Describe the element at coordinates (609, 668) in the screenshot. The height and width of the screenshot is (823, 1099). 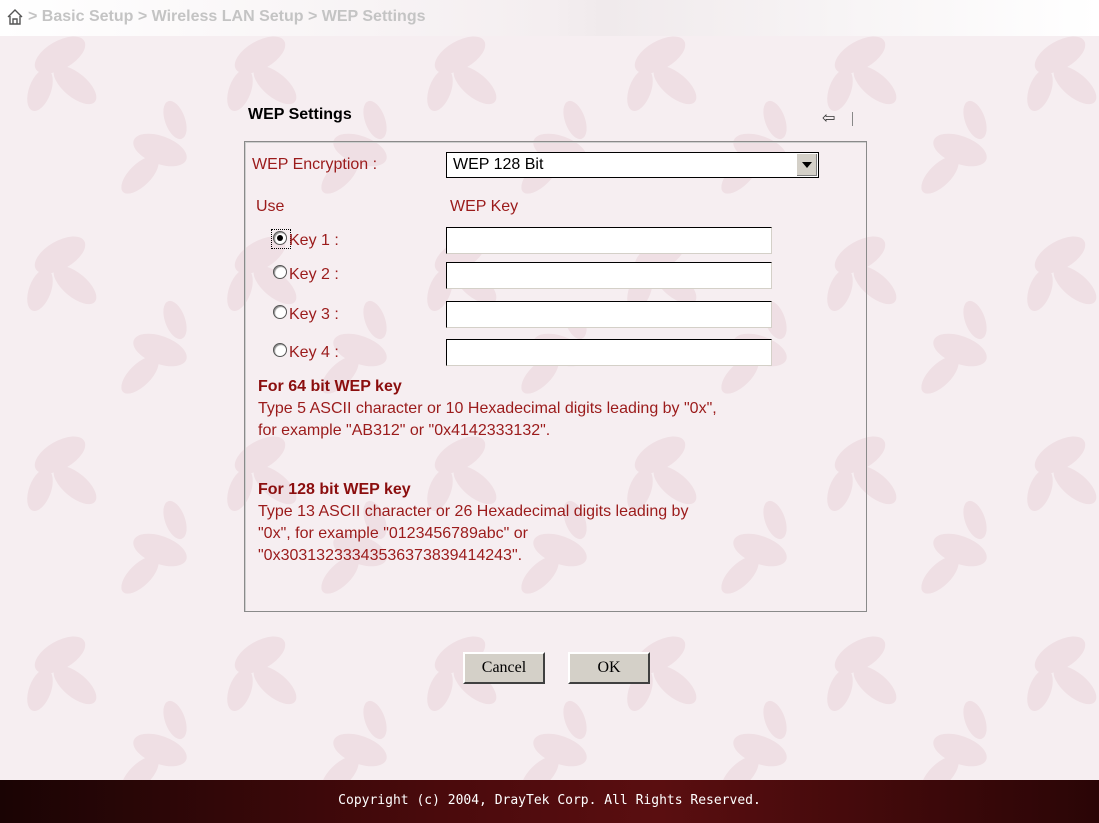
I see `ok-button: OK` at that location.